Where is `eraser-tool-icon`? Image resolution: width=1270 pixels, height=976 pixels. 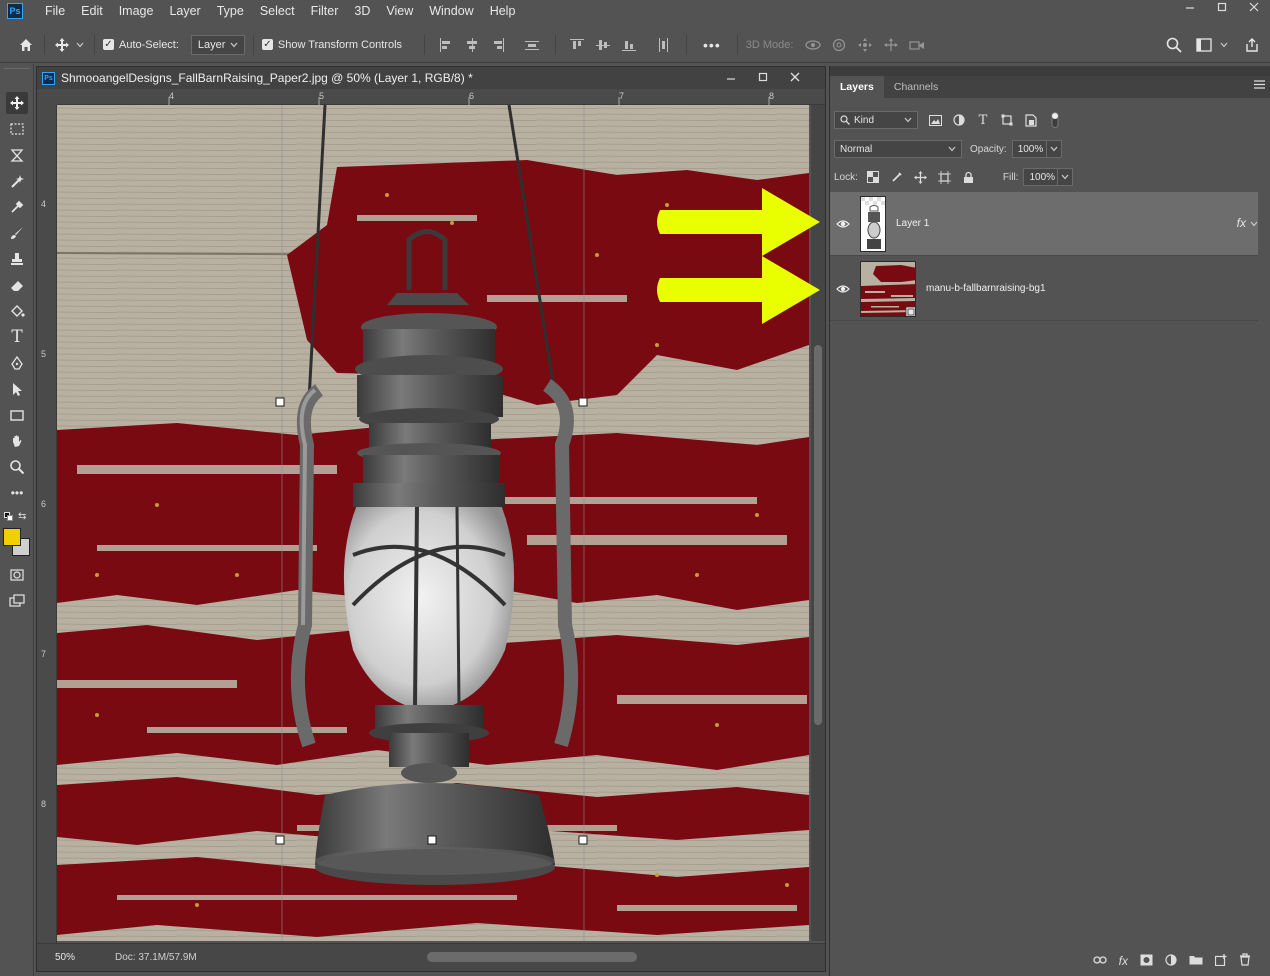 eraser-tool-icon is located at coordinates (17, 285).